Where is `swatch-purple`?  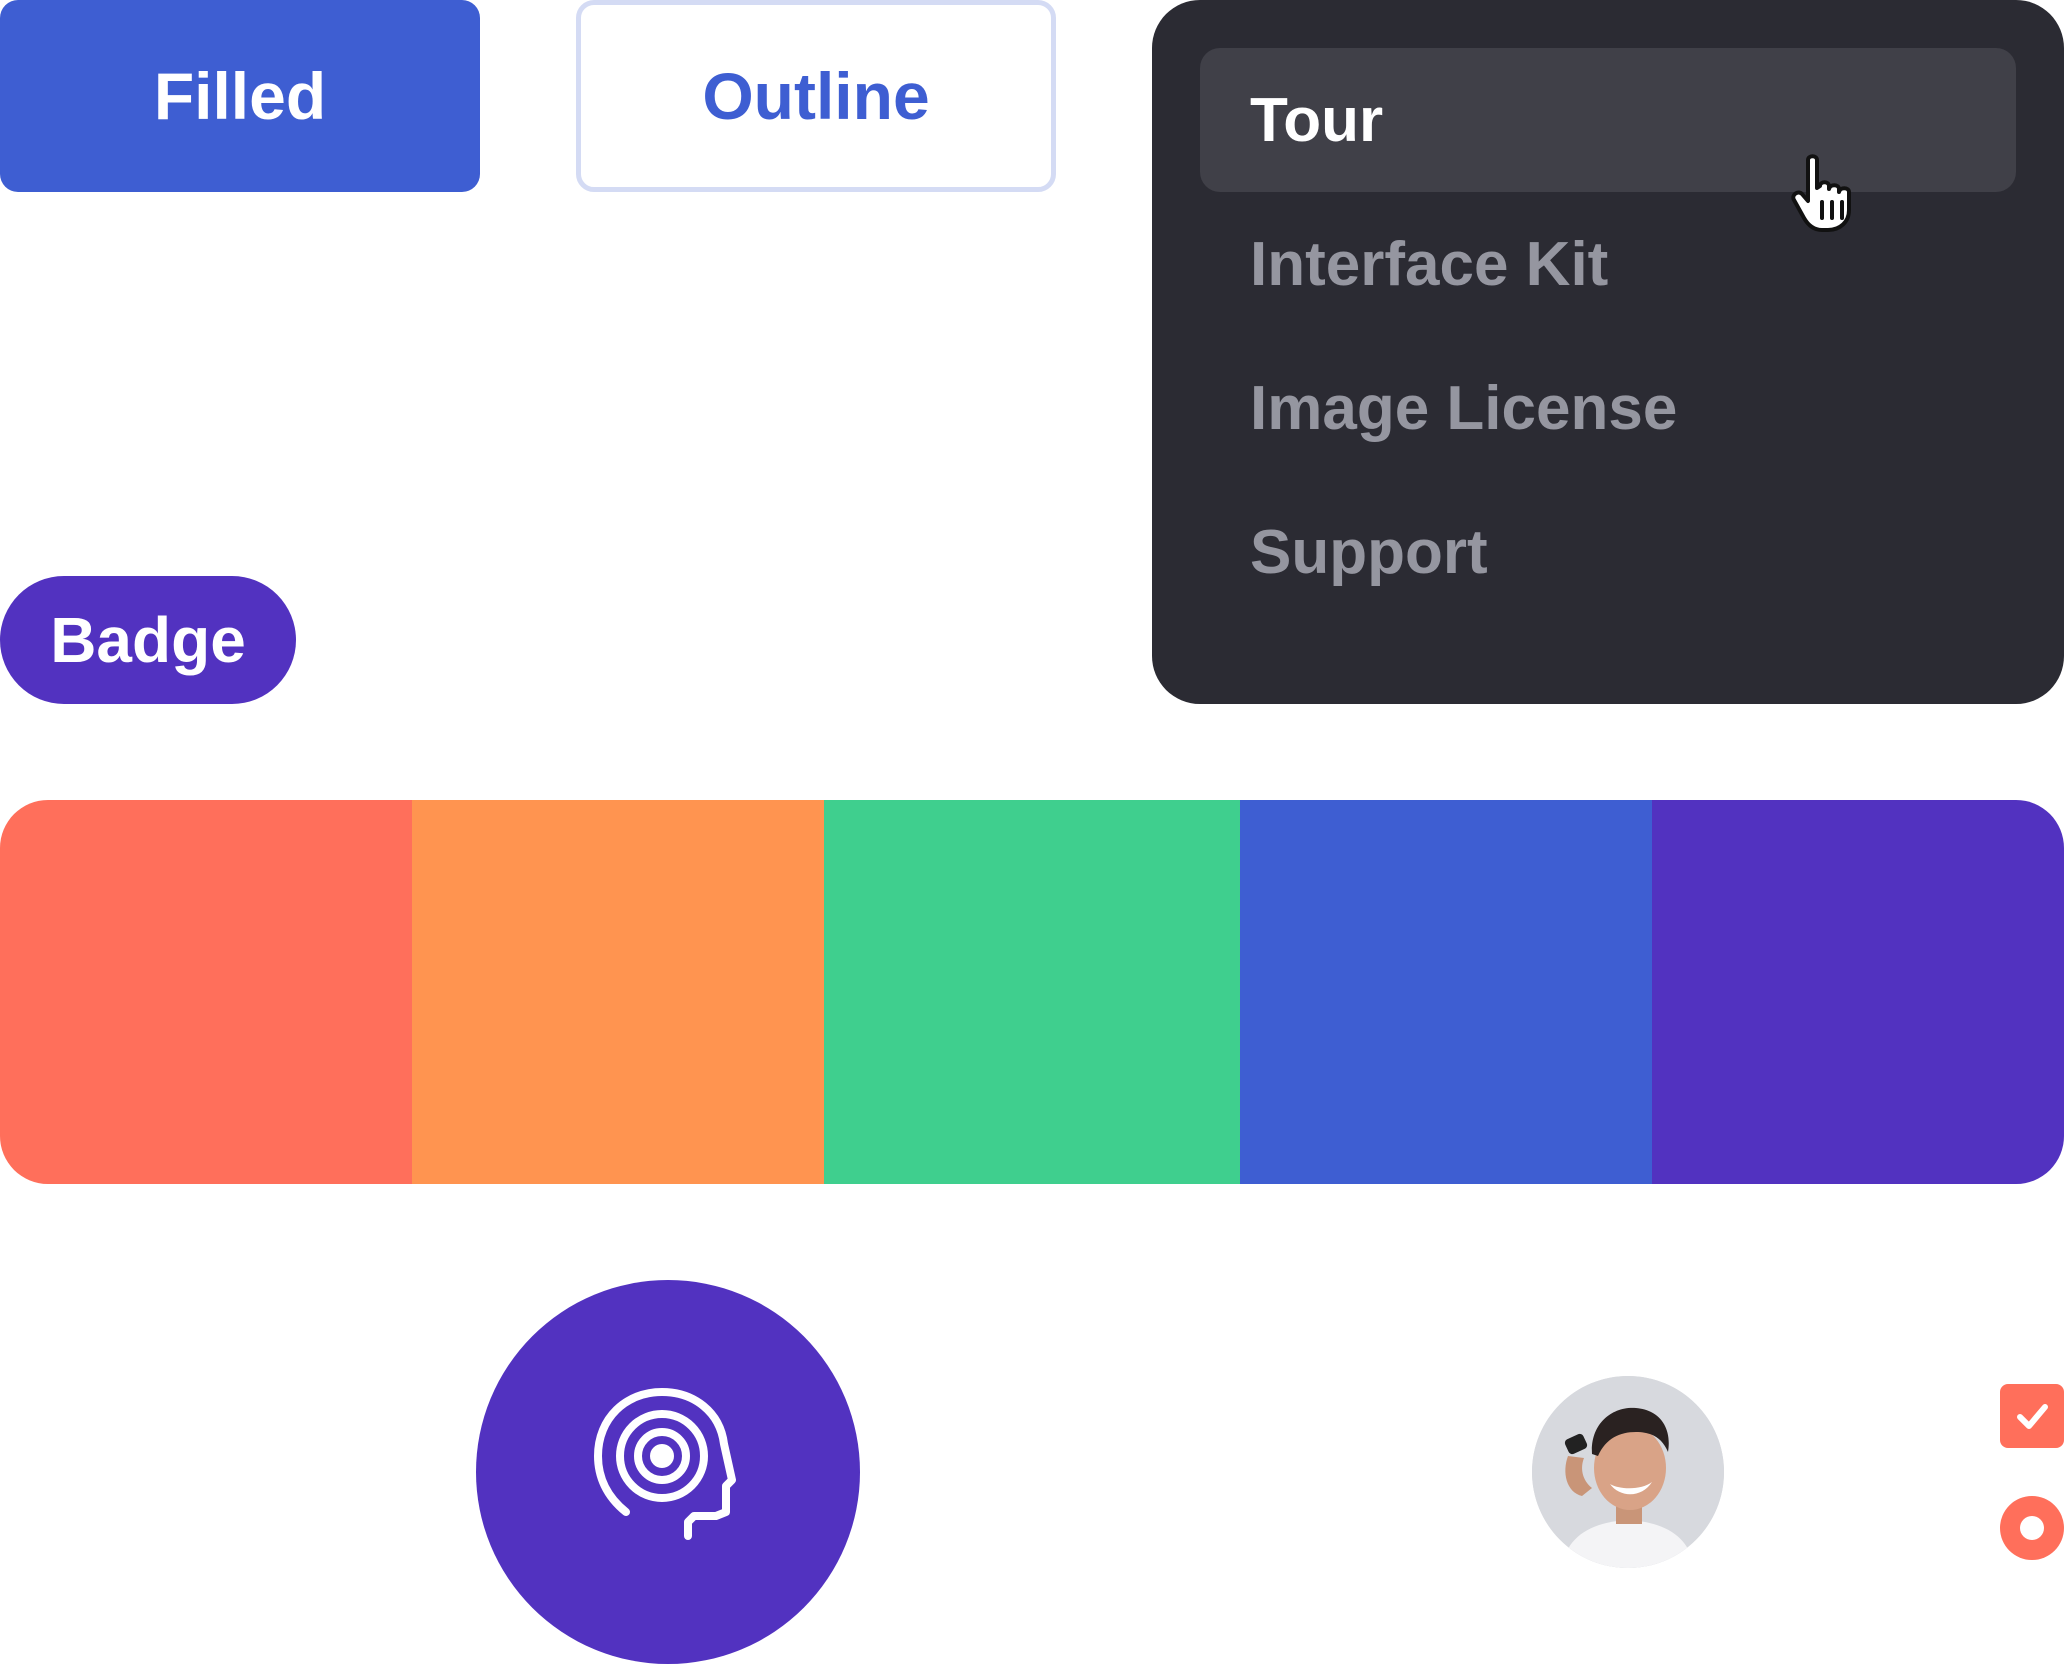 swatch-purple is located at coordinates (1858, 992).